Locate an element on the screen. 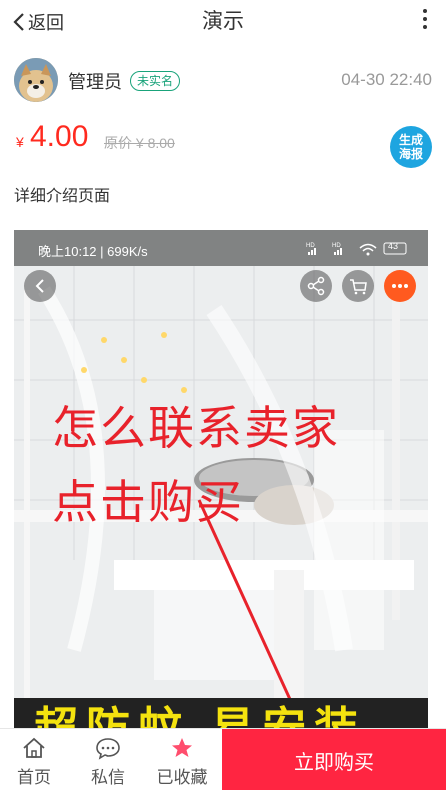  photo-cart-button is located at coordinates (358, 286).